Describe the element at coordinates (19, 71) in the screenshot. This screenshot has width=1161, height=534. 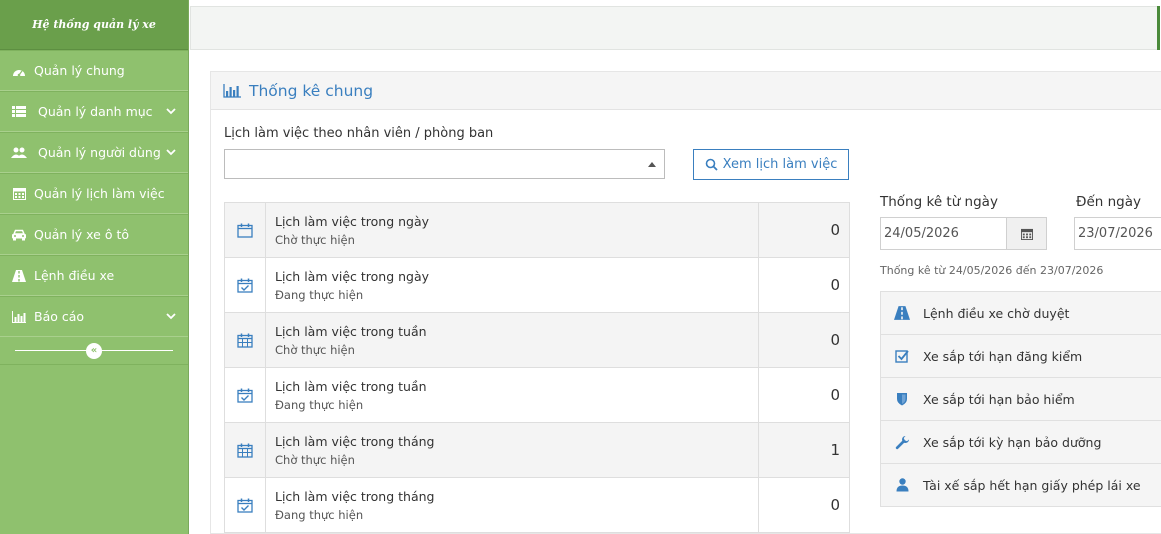
I see `dashboard-icon` at that location.